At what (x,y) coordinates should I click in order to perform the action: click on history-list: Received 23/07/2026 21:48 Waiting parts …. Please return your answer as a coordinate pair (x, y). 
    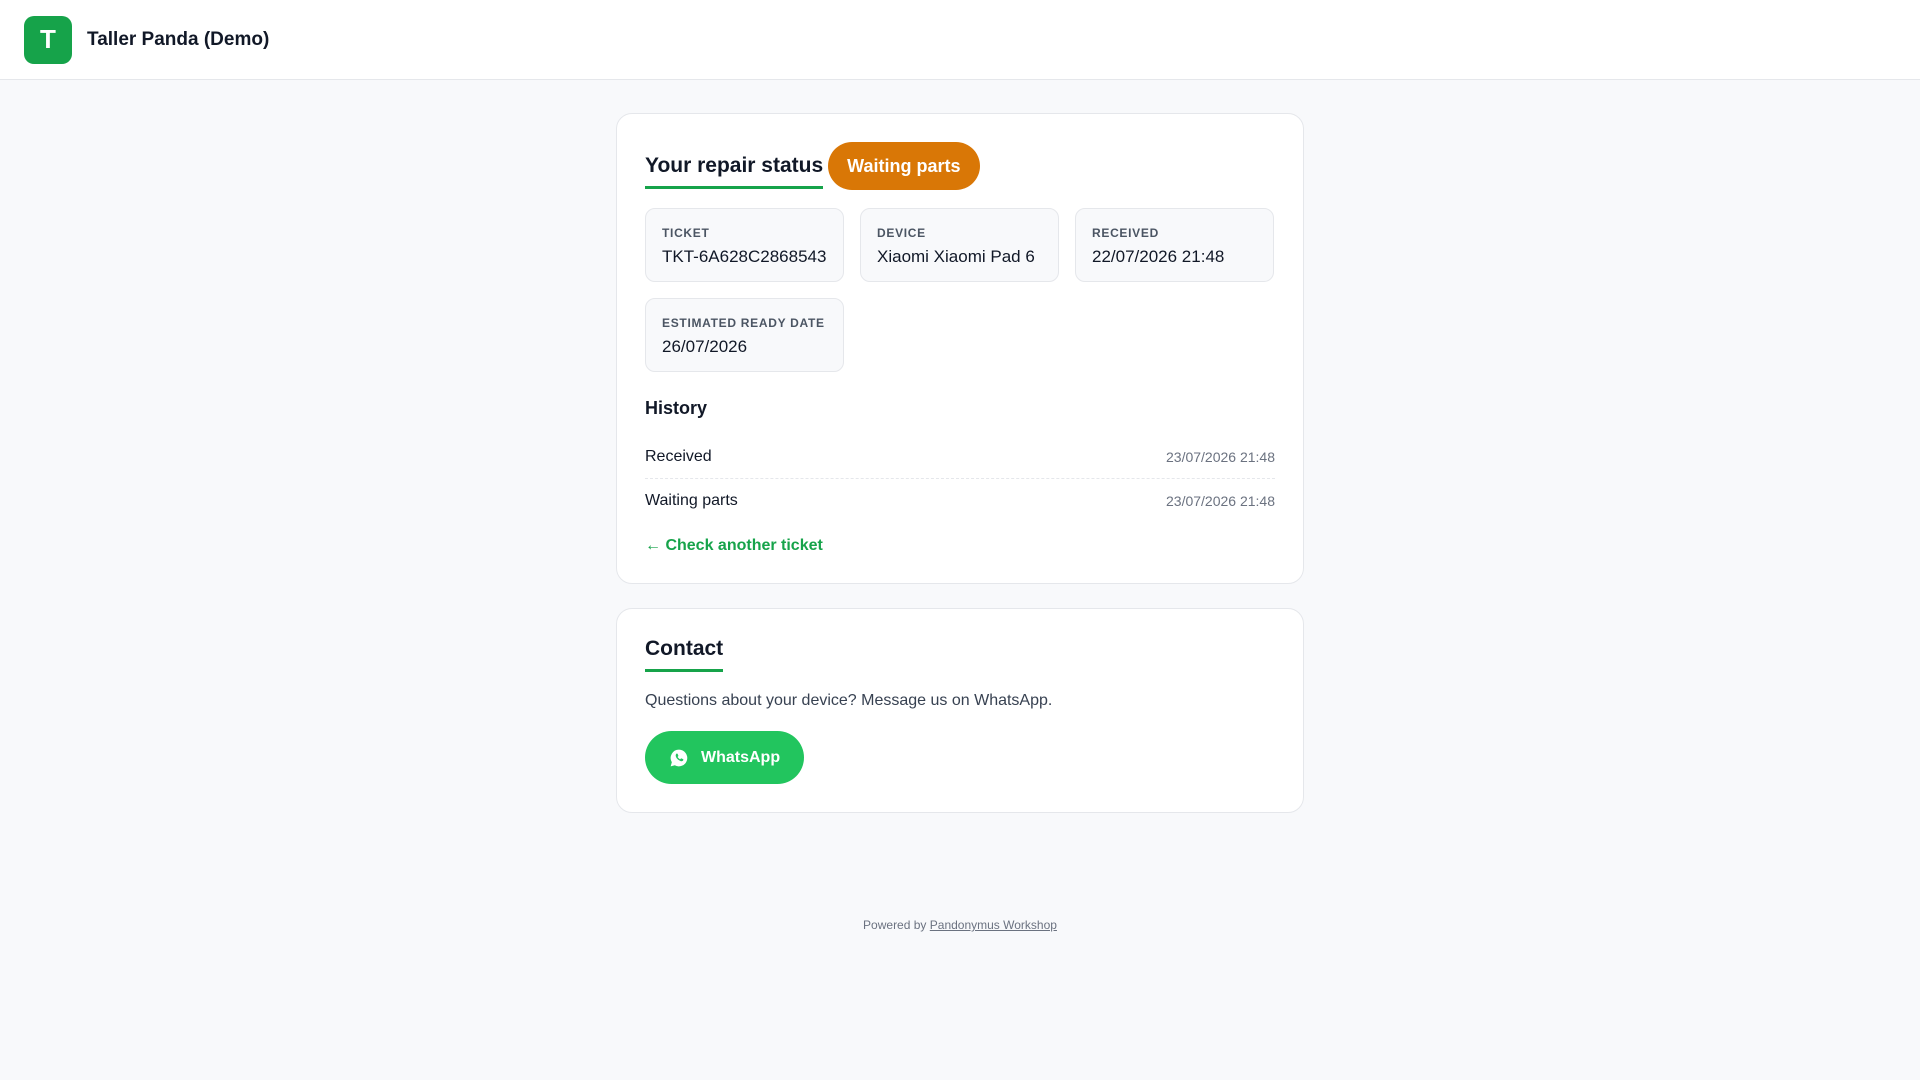
    Looking at the image, I should click on (960, 479).